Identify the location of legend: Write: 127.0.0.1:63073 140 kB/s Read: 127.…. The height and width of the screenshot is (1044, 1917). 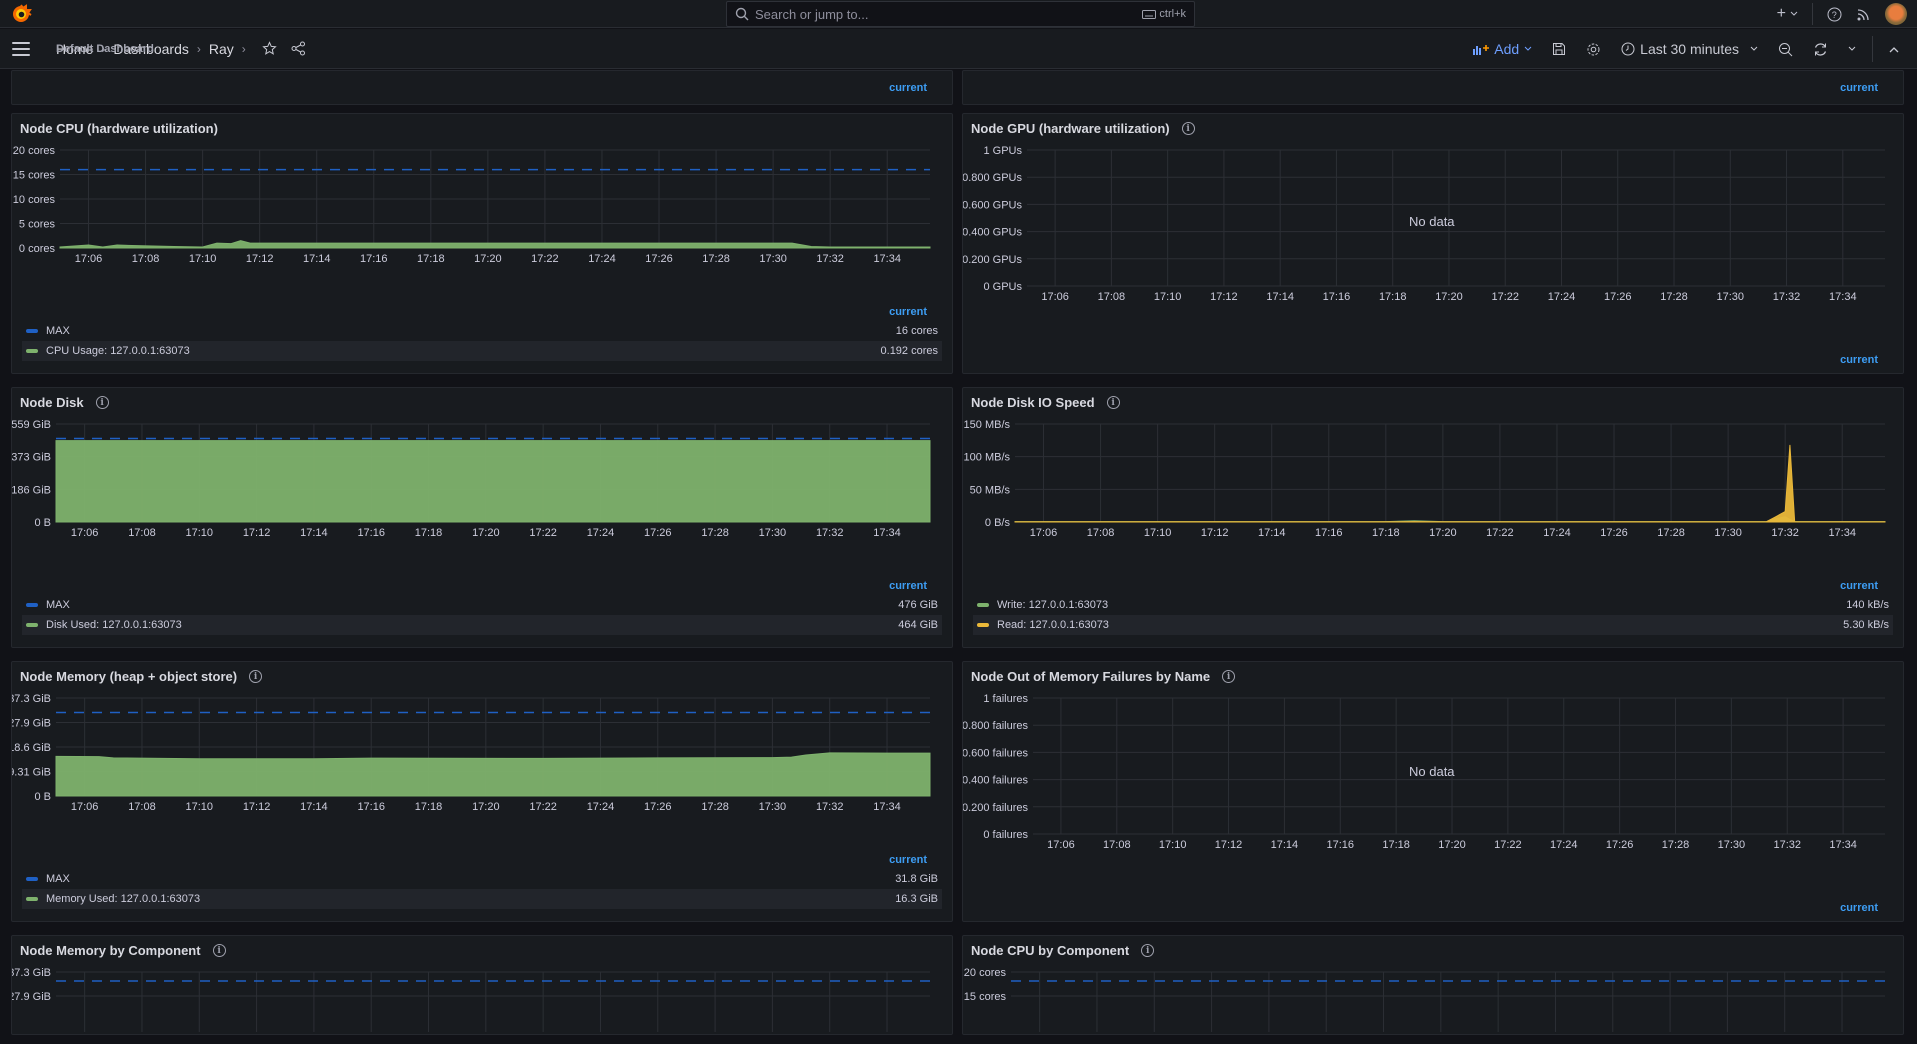
(1433, 615).